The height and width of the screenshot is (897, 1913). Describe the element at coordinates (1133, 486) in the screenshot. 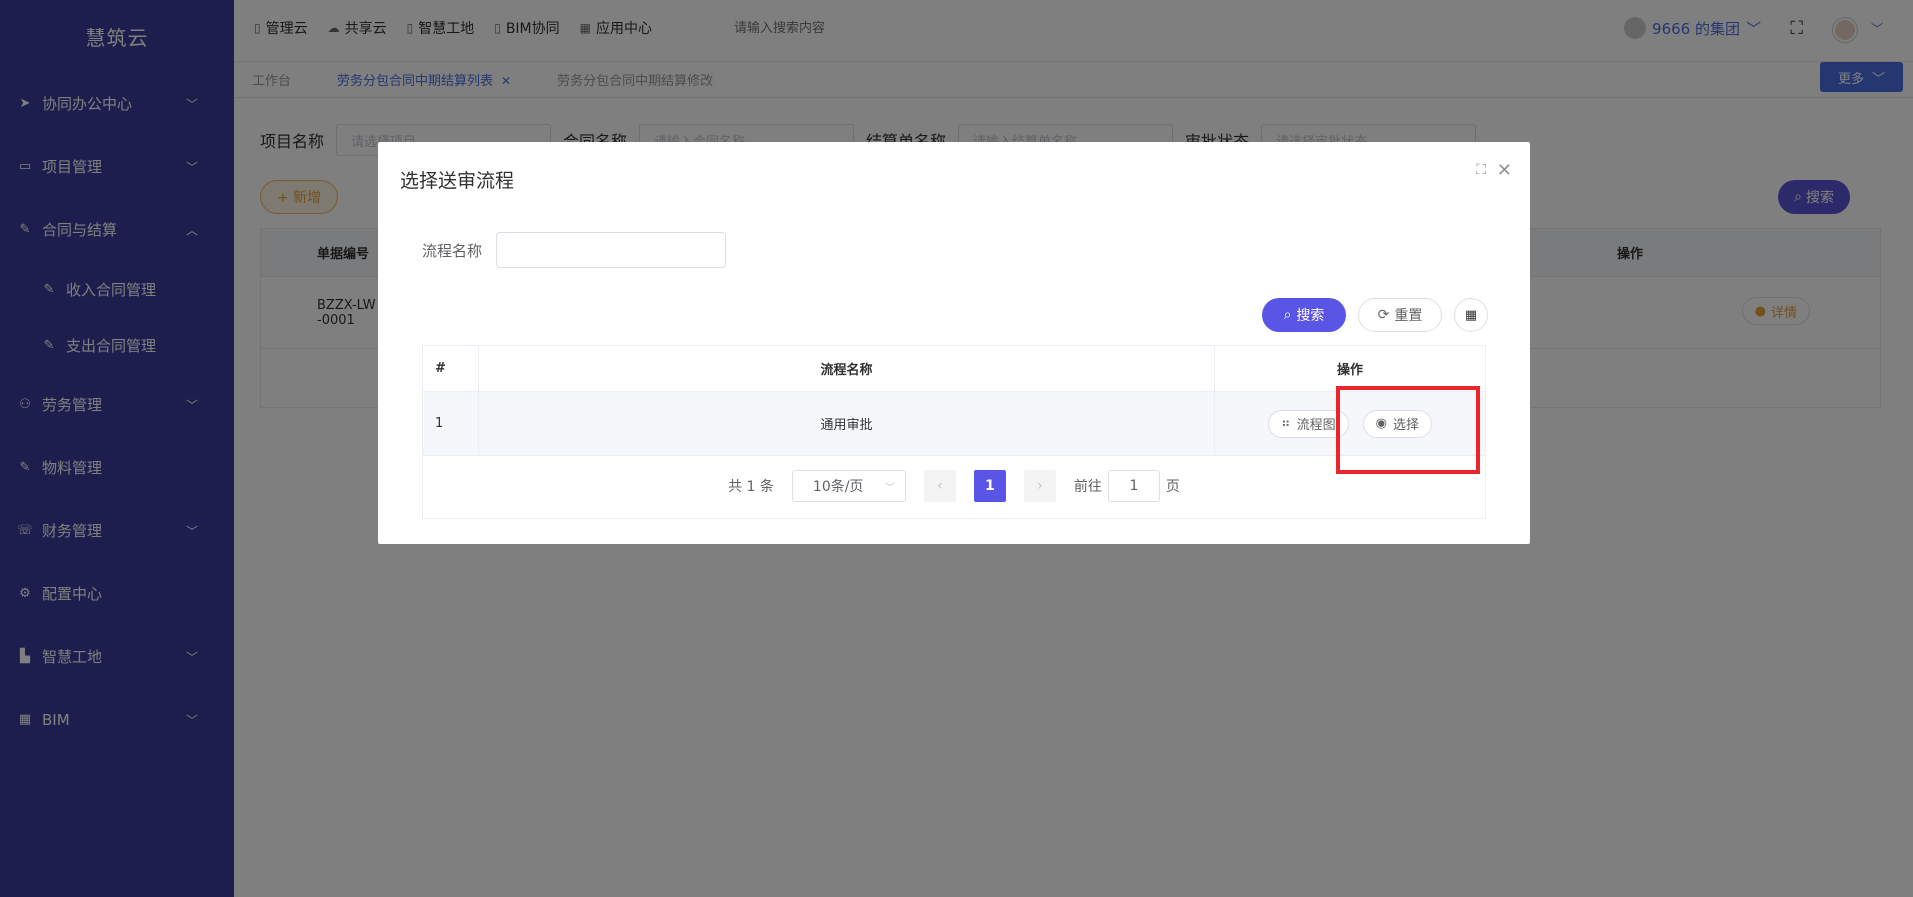

I see `goto-page-input: 1` at that location.